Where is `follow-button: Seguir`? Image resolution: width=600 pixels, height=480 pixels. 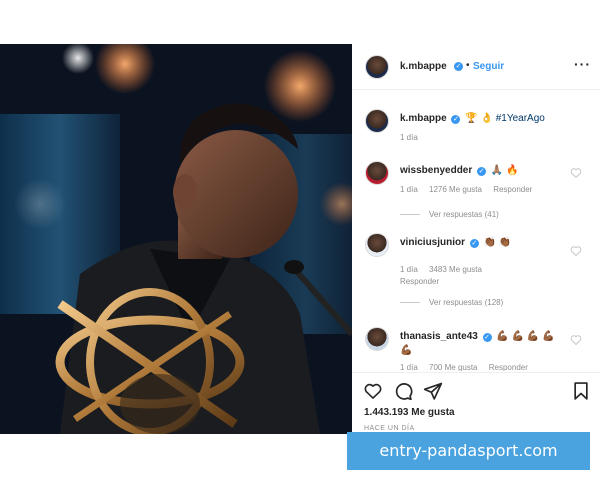
follow-button: Seguir is located at coordinates (488, 66).